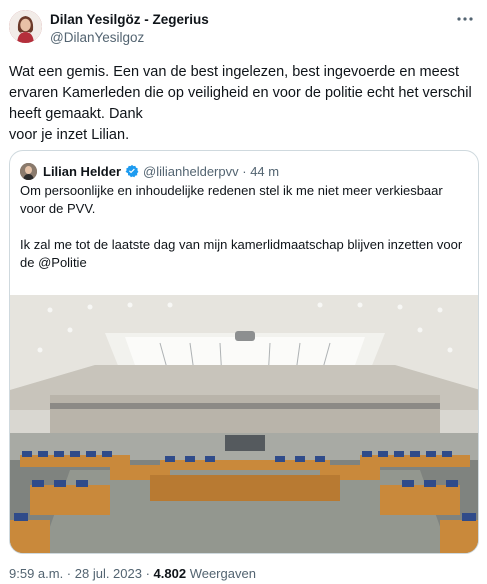 This screenshot has width=487, height=584. I want to click on verified-badge-icon, so click(132, 171).